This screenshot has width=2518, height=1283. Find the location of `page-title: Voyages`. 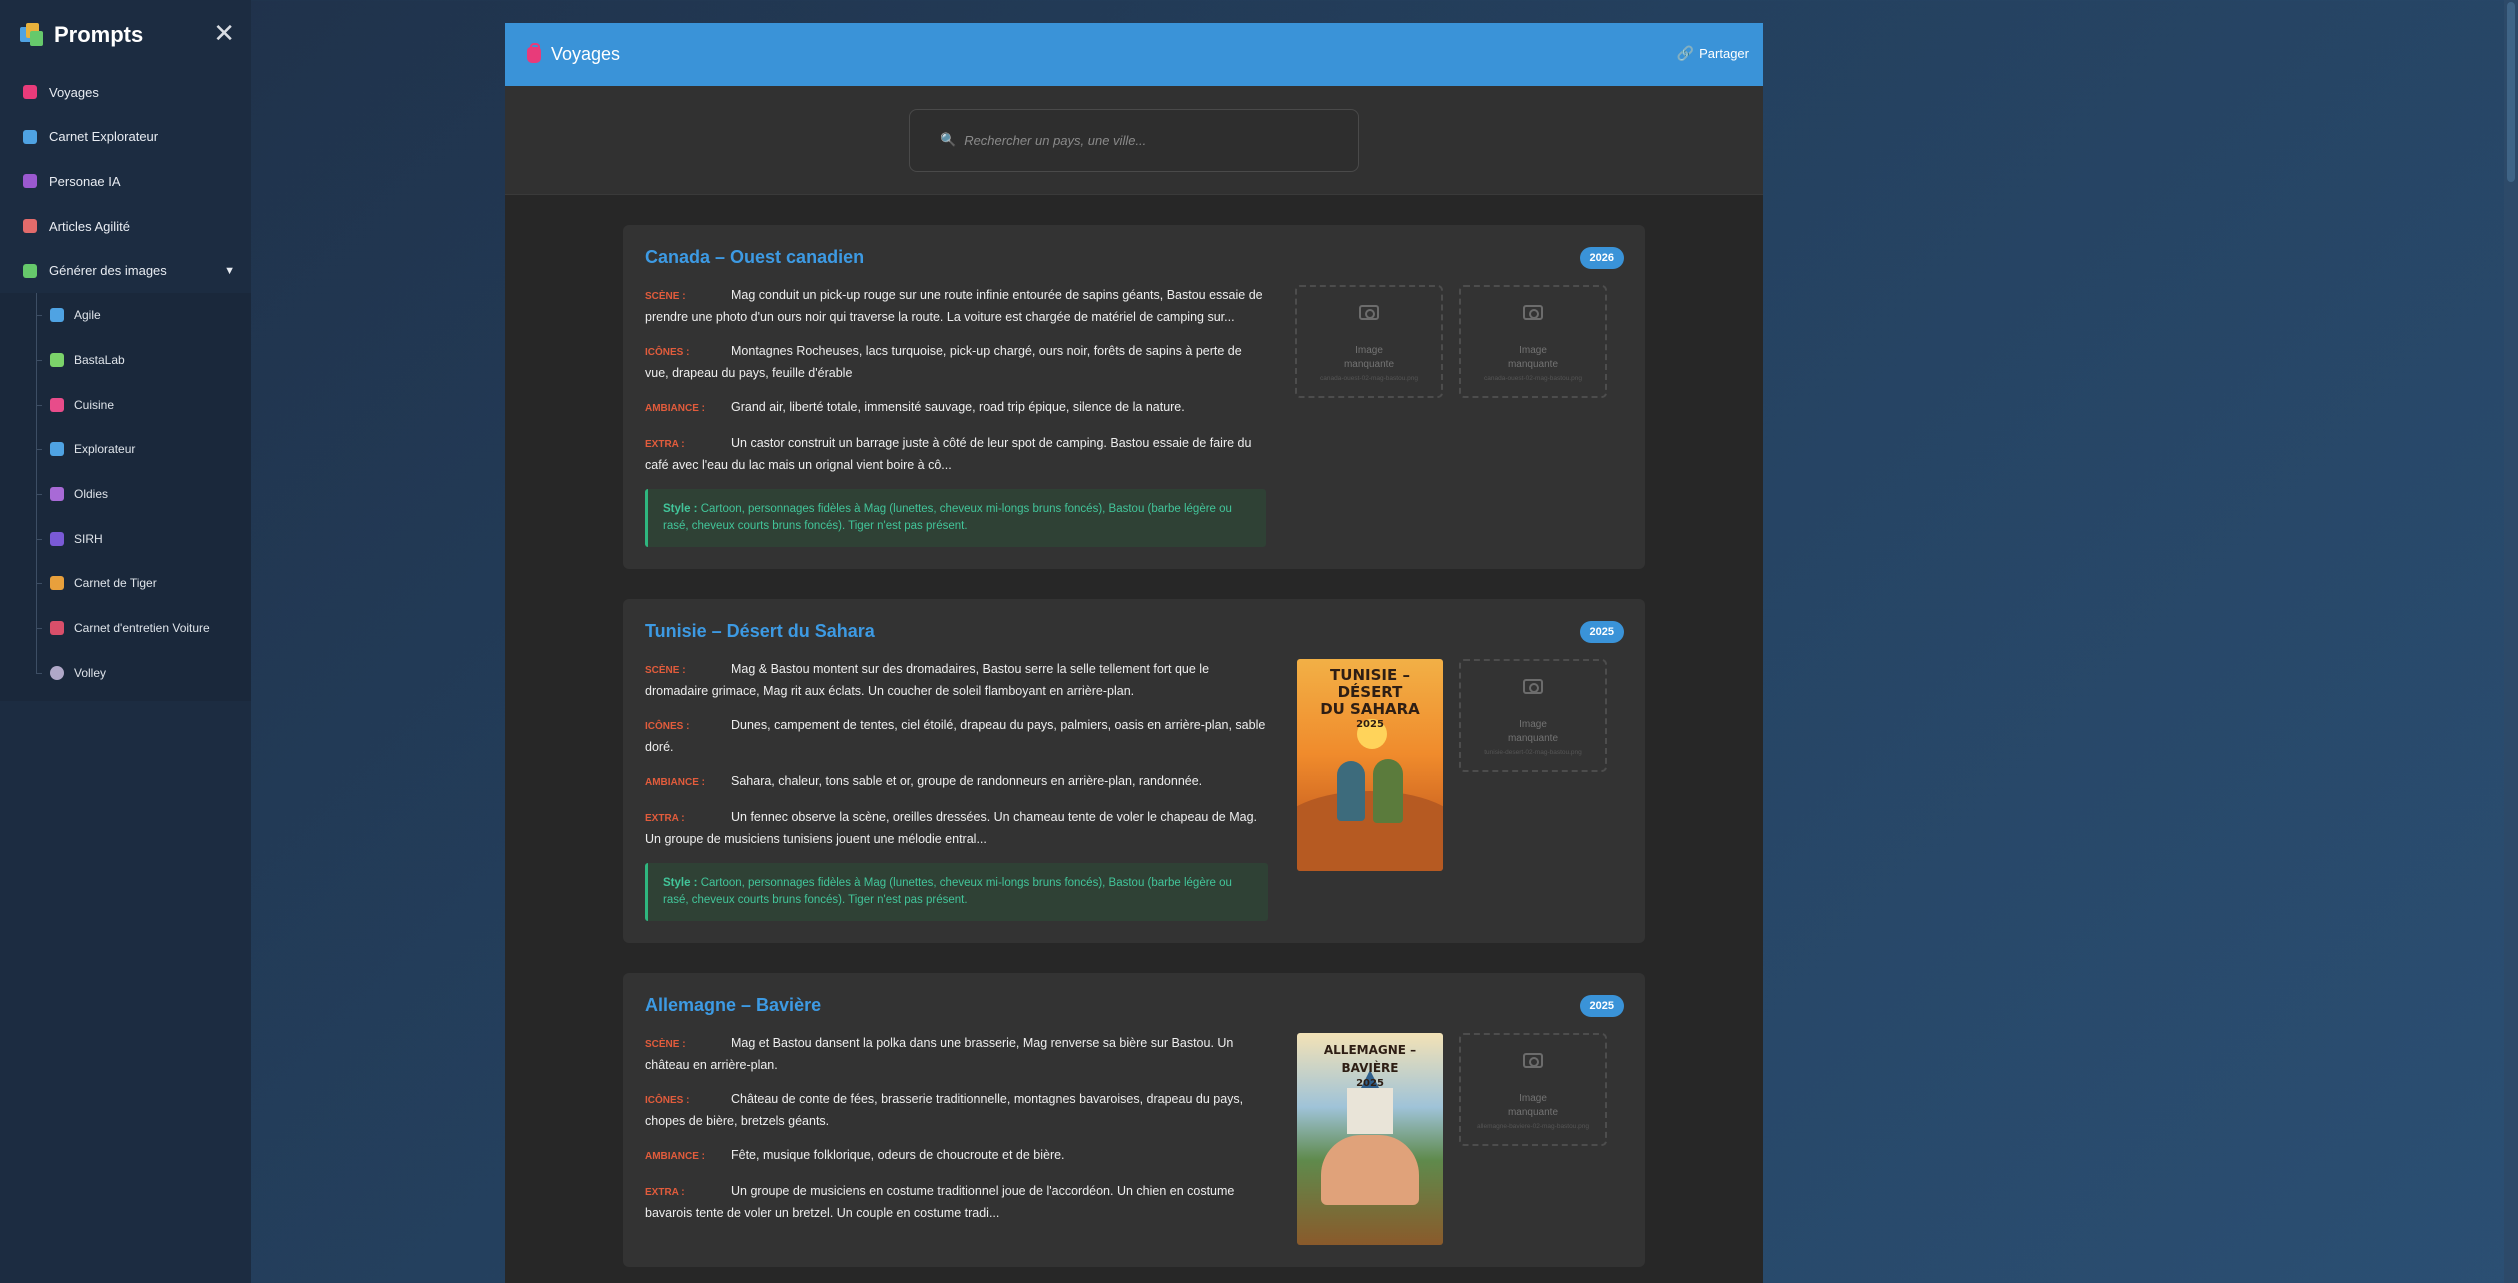

page-title: Voyages is located at coordinates (586, 54).